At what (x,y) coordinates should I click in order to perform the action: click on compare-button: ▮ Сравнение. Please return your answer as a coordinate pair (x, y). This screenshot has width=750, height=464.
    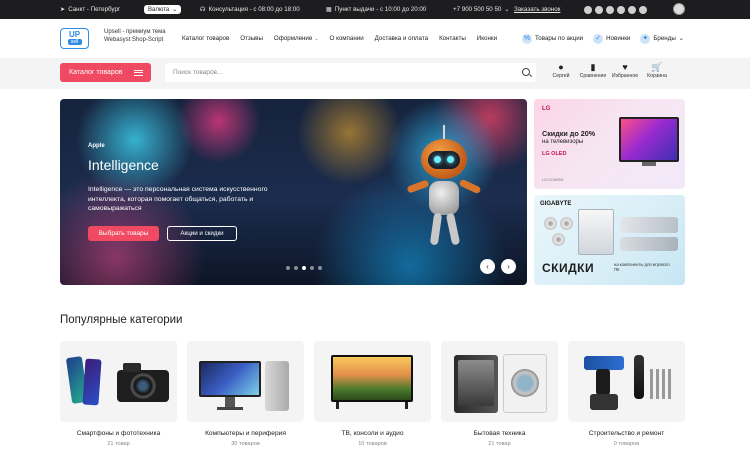
    Looking at the image, I should click on (593, 70).